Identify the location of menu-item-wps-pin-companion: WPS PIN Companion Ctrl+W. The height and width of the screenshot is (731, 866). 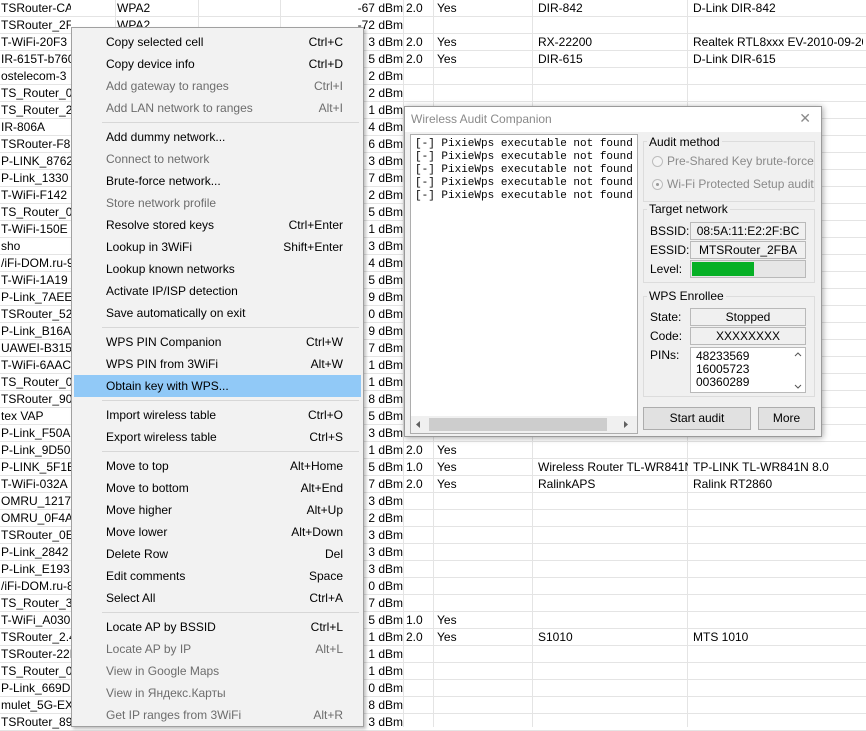
(217, 342).